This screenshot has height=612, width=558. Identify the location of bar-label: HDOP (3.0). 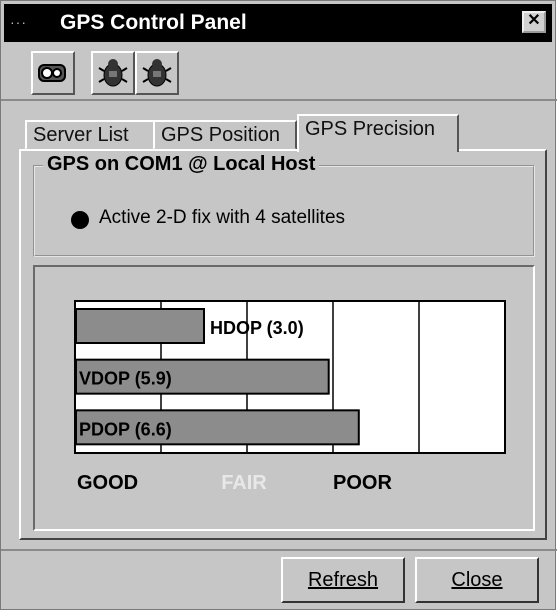
(257, 328).